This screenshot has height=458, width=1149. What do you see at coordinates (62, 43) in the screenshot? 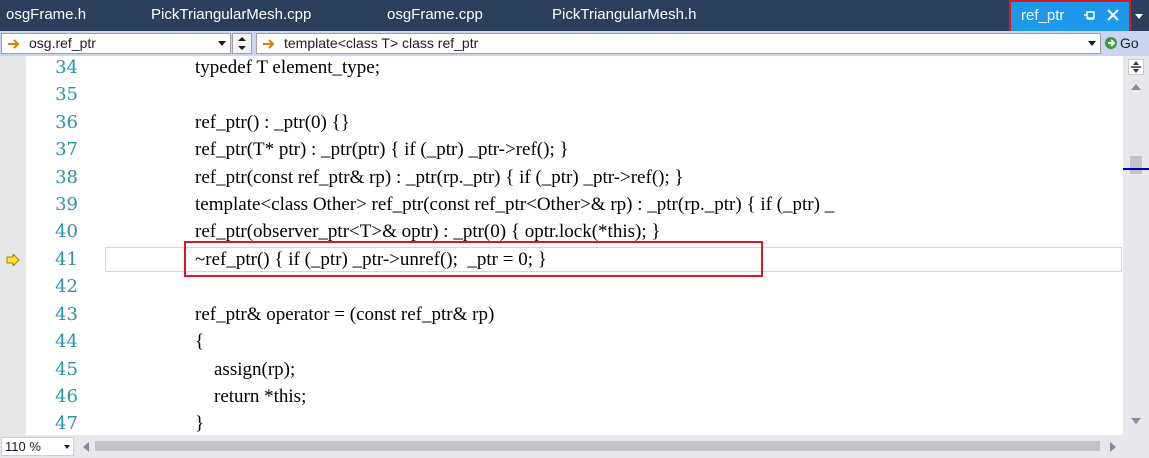
I see `scope-dropdown-value: osg.ref_ptr` at bounding box center [62, 43].